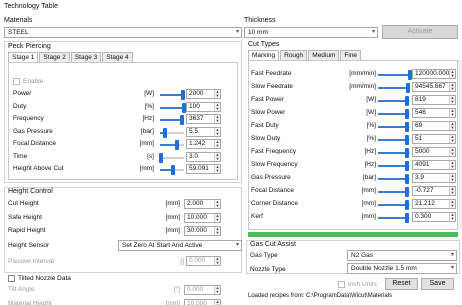 The image size is (462, 305). What do you see at coordinates (311, 32) in the screenshot?
I see `thickness-select: 10 mm ▾` at bounding box center [311, 32].